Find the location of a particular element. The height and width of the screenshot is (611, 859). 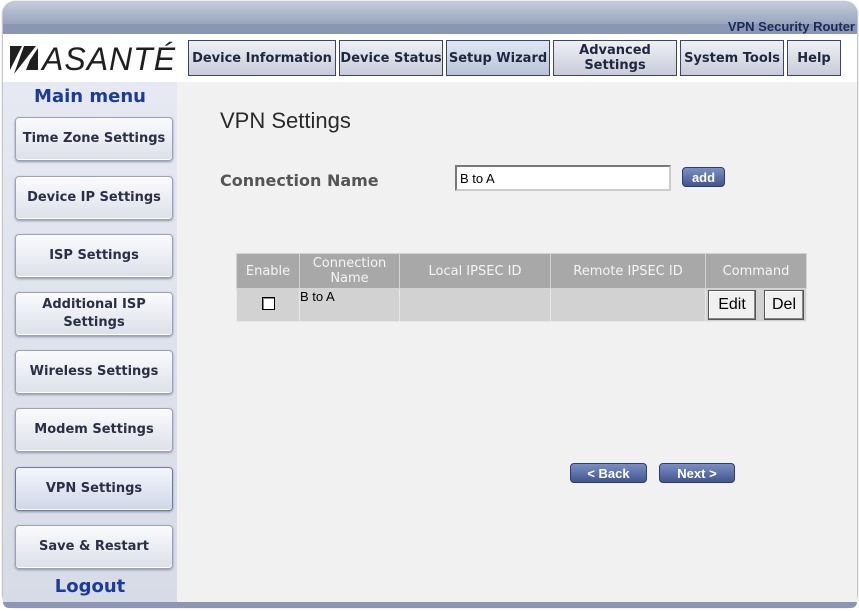

enable-checkbox is located at coordinates (268, 303).